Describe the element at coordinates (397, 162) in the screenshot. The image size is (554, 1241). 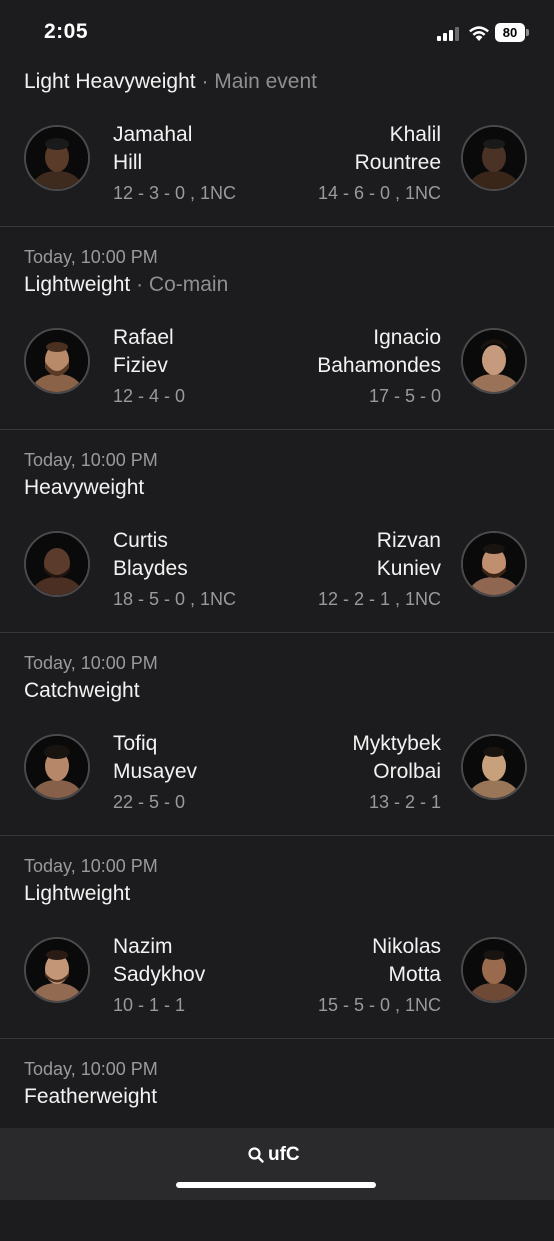
I see `fighter-last-name: Rountree` at that location.